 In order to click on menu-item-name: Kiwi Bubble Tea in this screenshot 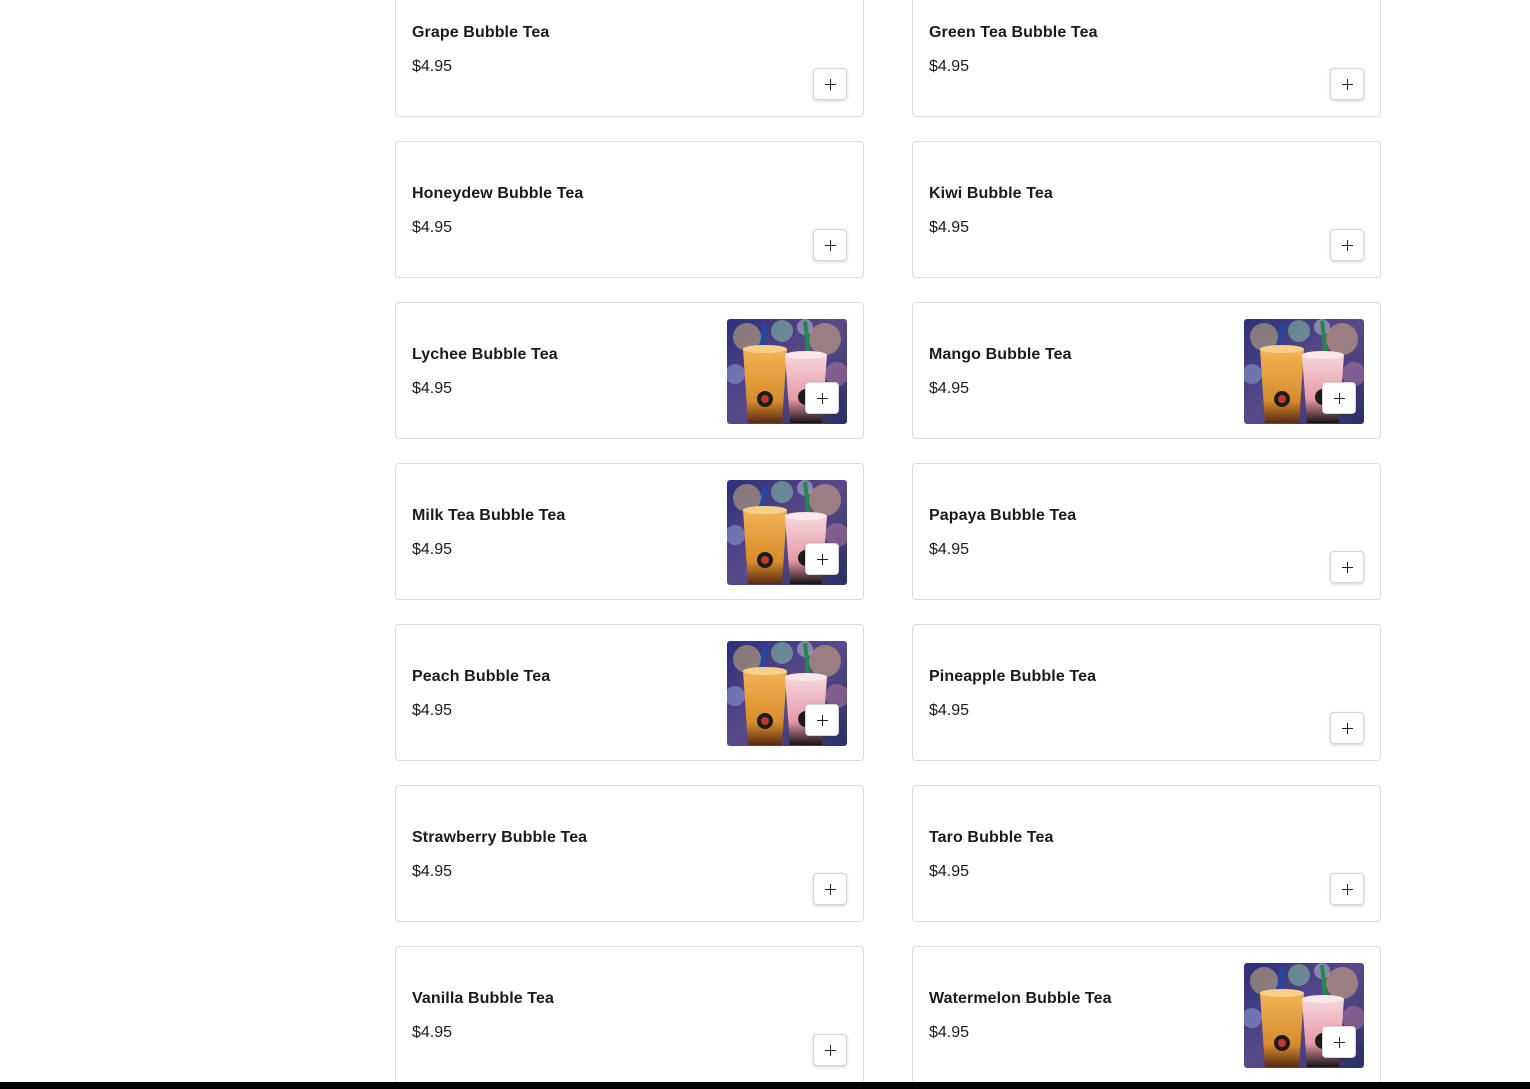, I will do `click(991, 193)`.